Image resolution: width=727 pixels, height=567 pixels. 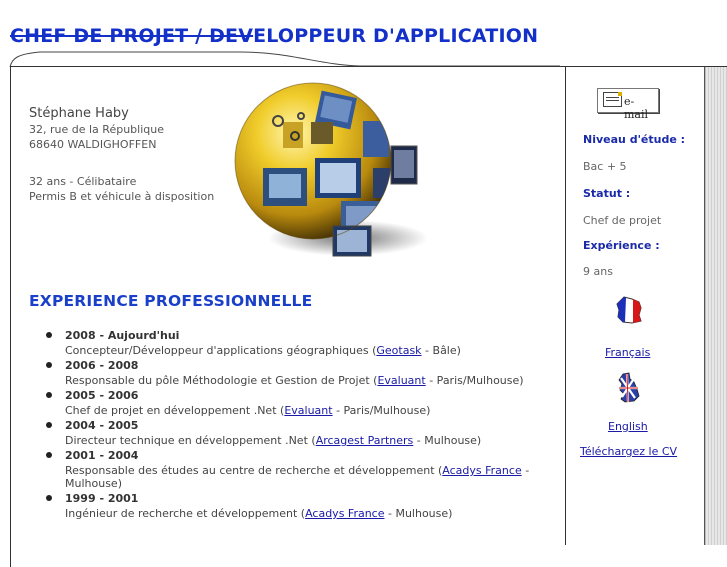 What do you see at coordinates (612, 99) in the screenshot?
I see `envelope-icon` at bounding box center [612, 99].